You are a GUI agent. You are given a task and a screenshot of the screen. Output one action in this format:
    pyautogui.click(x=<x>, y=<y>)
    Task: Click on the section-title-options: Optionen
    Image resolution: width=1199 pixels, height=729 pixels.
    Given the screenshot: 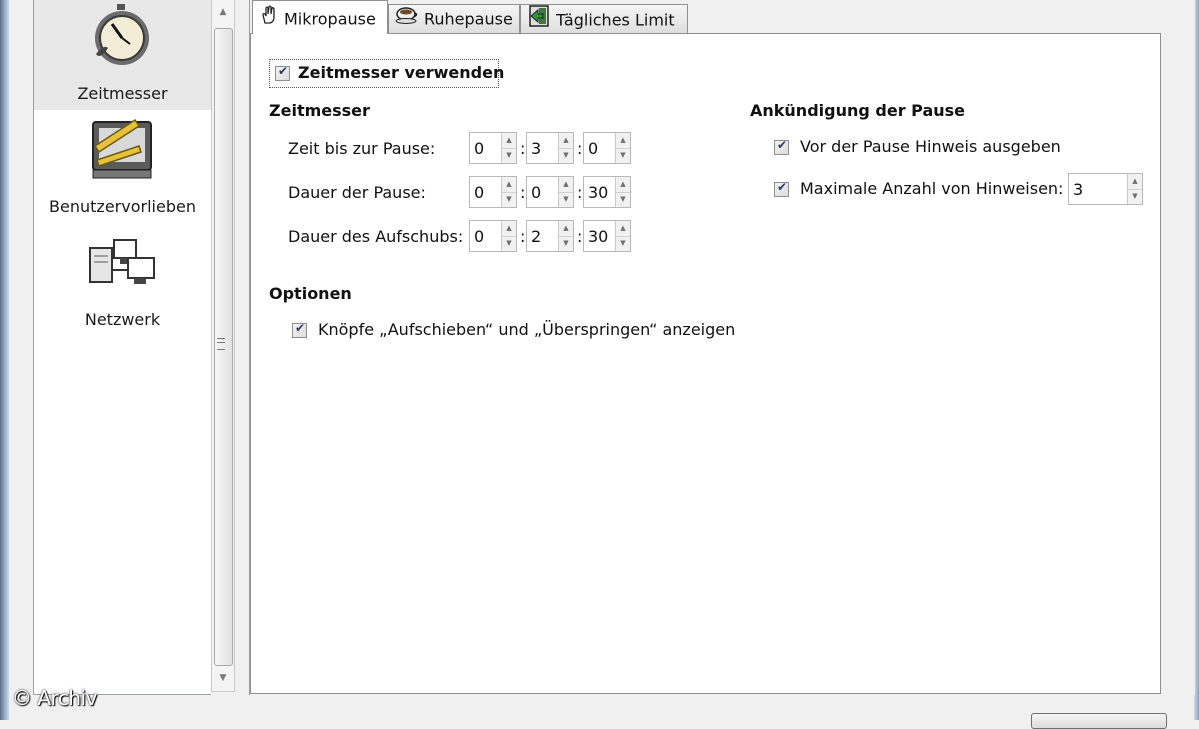 What is the action you would take?
    pyautogui.click(x=310, y=293)
    